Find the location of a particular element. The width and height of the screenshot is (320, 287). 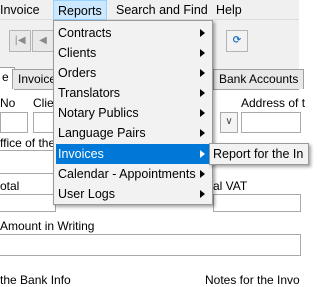

office-label: ffice of the is located at coordinates (28, 143).